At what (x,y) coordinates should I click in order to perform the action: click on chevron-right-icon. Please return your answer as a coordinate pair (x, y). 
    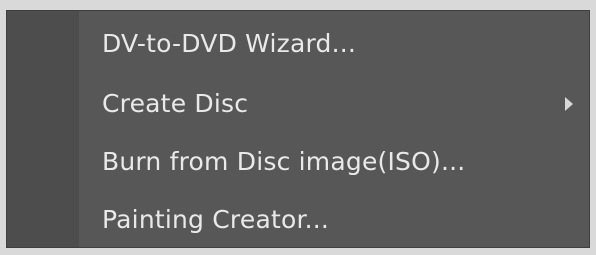
    Looking at the image, I should click on (569, 103).